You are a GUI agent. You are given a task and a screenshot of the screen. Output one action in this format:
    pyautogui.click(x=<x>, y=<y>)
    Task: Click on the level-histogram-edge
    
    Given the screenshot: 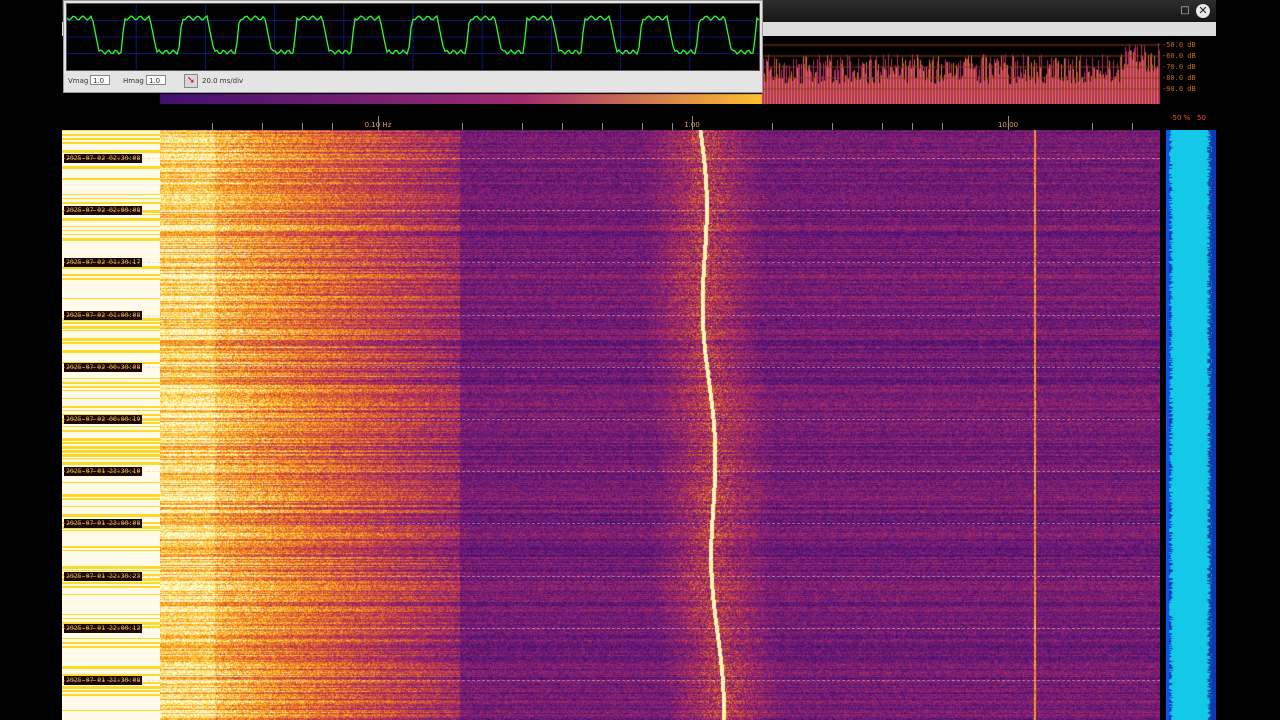 What is the action you would take?
    pyautogui.click(x=1167, y=425)
    